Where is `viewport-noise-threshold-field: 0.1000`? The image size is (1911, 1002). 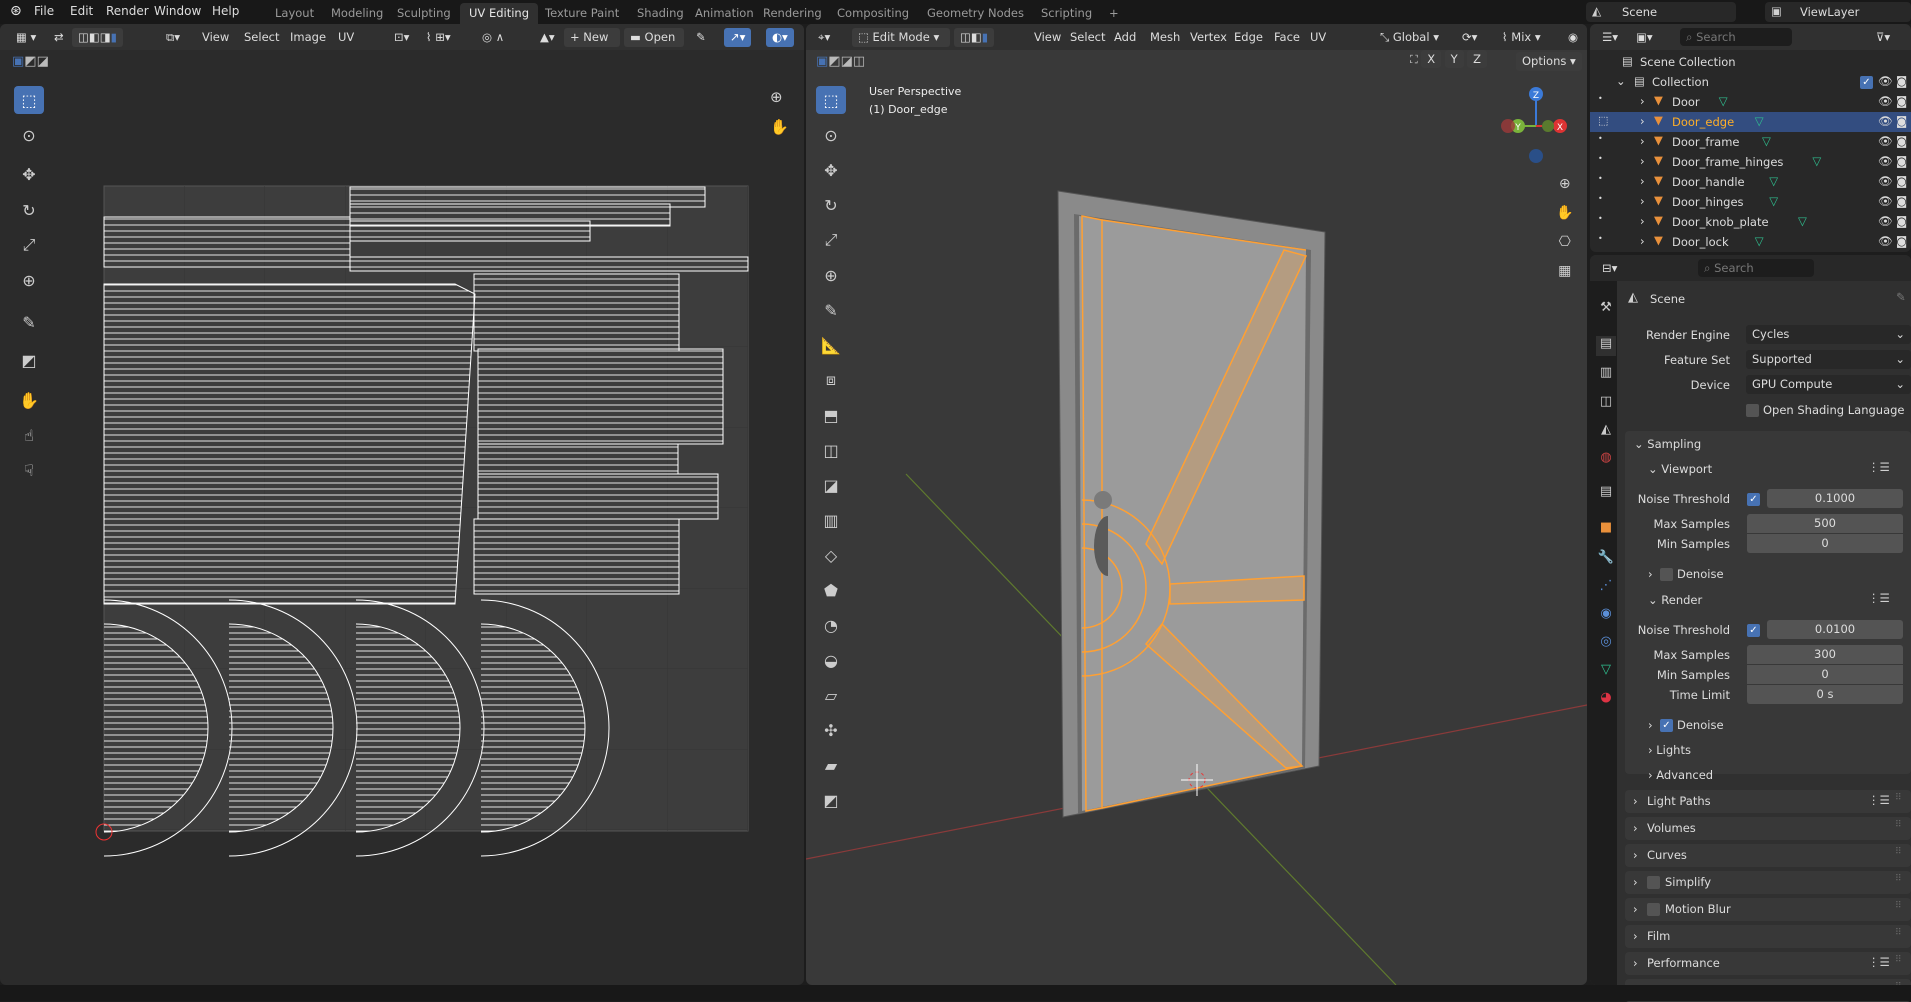
viewport-noise-threshold-field: 0.1000 is located at coordinates (1835, 498).